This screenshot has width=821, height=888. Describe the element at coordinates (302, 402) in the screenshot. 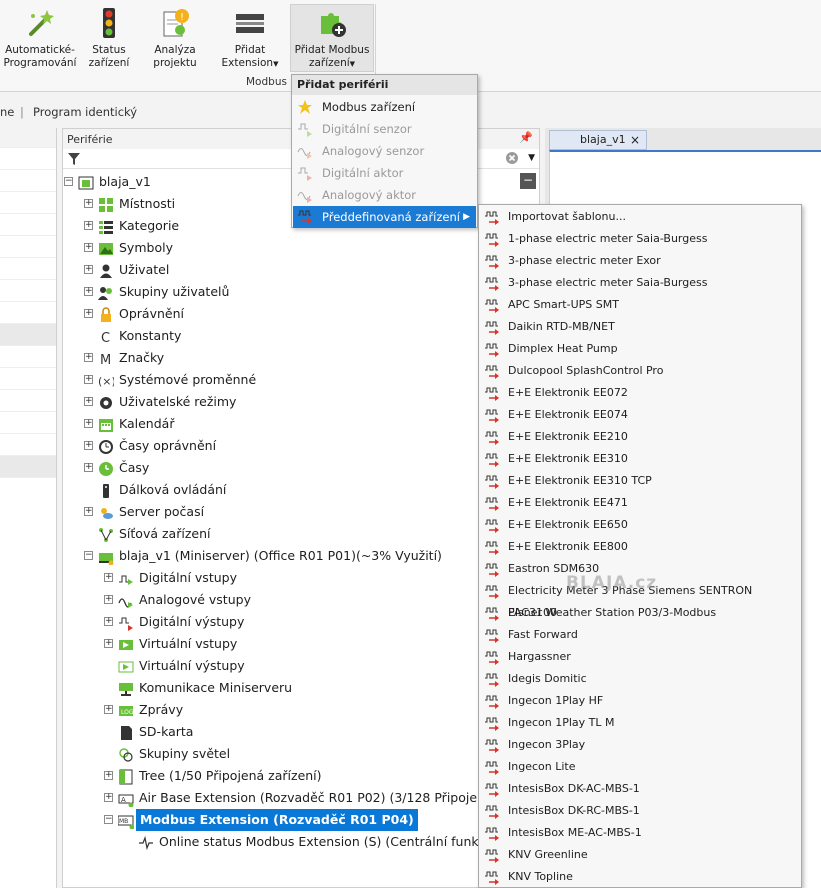

I see `tree-node: + Uživatelské režimy` at that location.